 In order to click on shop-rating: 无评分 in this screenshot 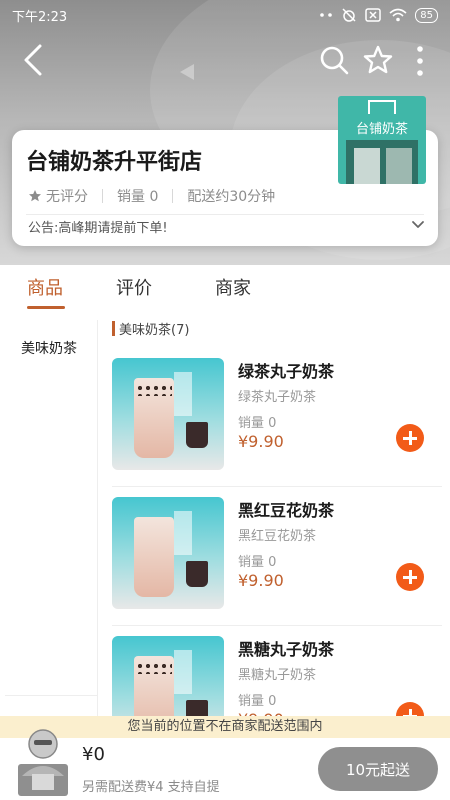, I will do `click(67, 197)`.